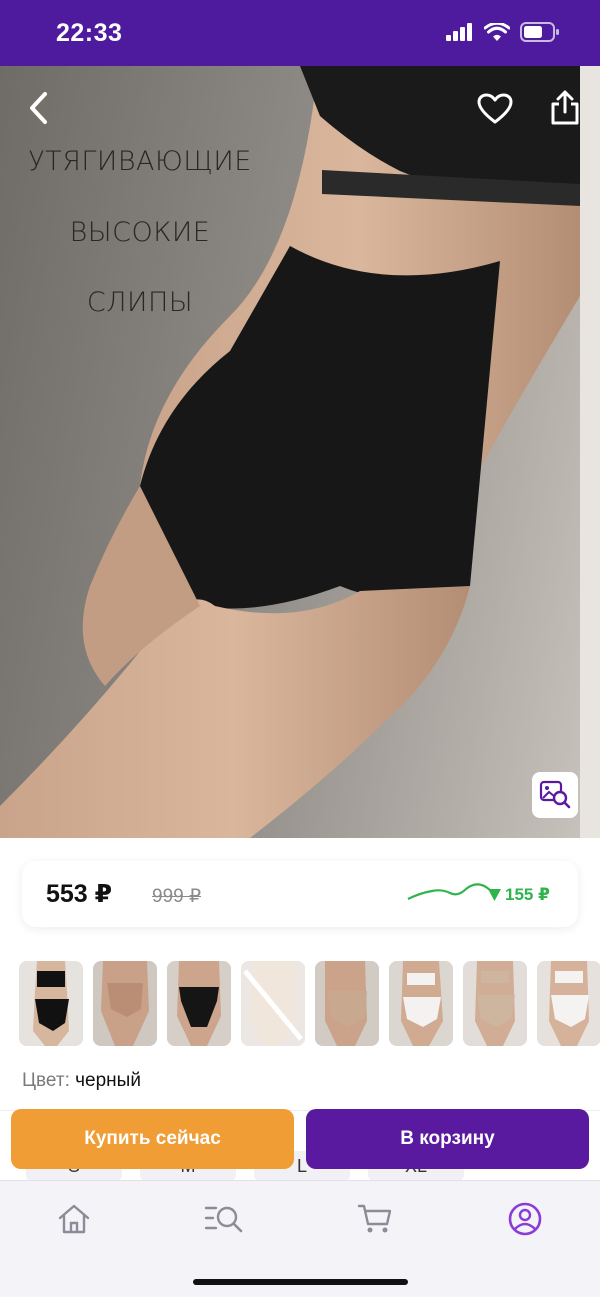  What do you see at coordinates (177, 896) in the screenshot?
I see `price-old: 999 ₽` at bounding box center [177, 896].